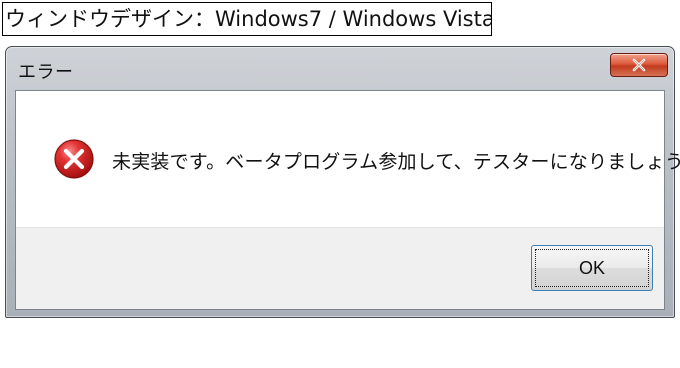 The image size is (680, 368). Describe the element at coordinates (396, 162) in the screenshot. I see `error-message: 未実装です。ベータプログラム参加して、テスターになりましょう。` at that location.